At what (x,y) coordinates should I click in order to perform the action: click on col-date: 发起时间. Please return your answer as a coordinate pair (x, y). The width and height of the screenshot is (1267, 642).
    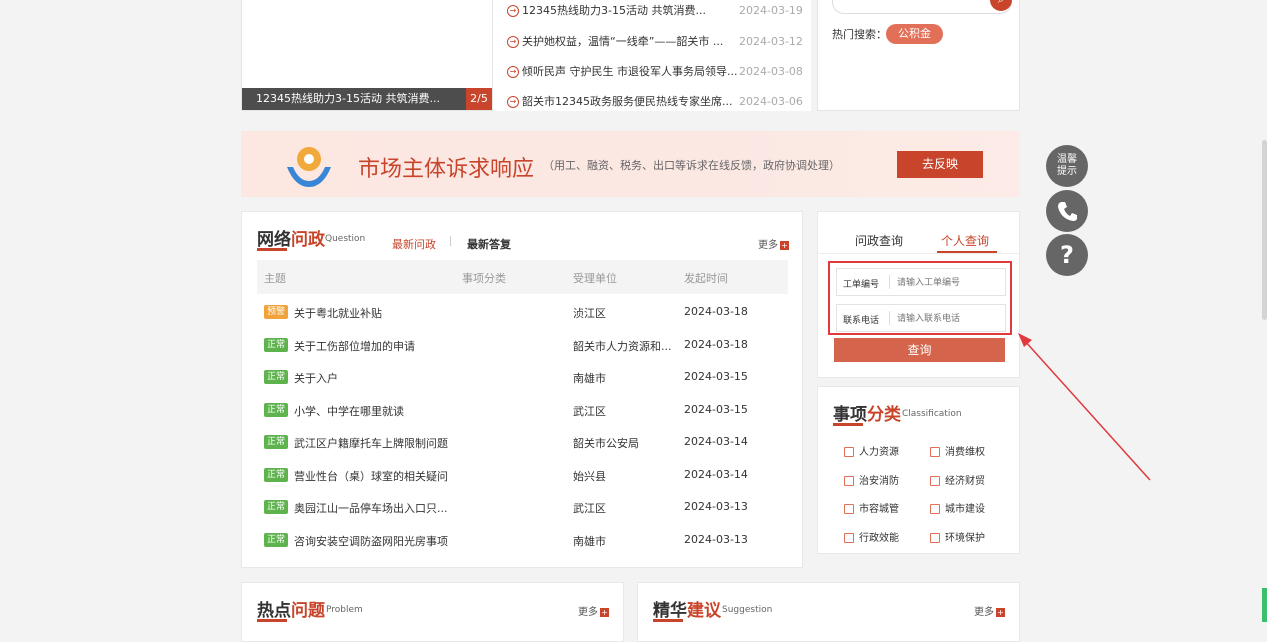
    Looking at the image, I should click on (706, 278).